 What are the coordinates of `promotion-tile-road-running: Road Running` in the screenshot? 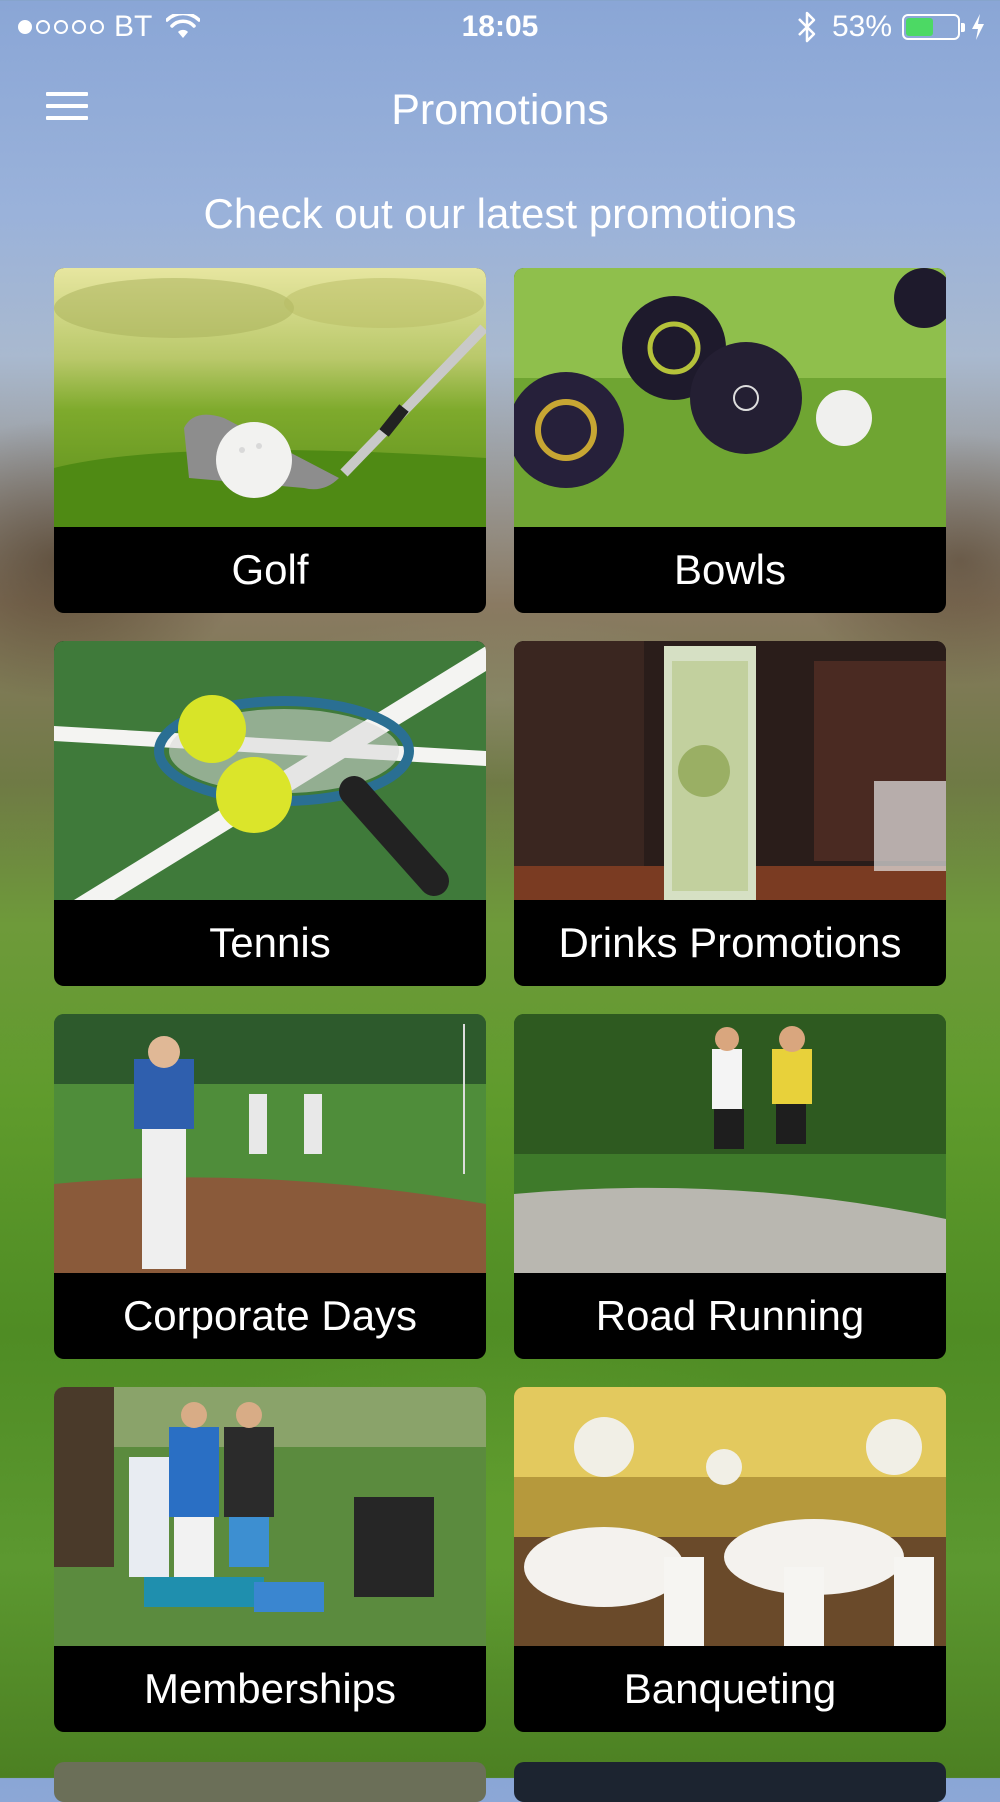 It's located at (730, 1186).